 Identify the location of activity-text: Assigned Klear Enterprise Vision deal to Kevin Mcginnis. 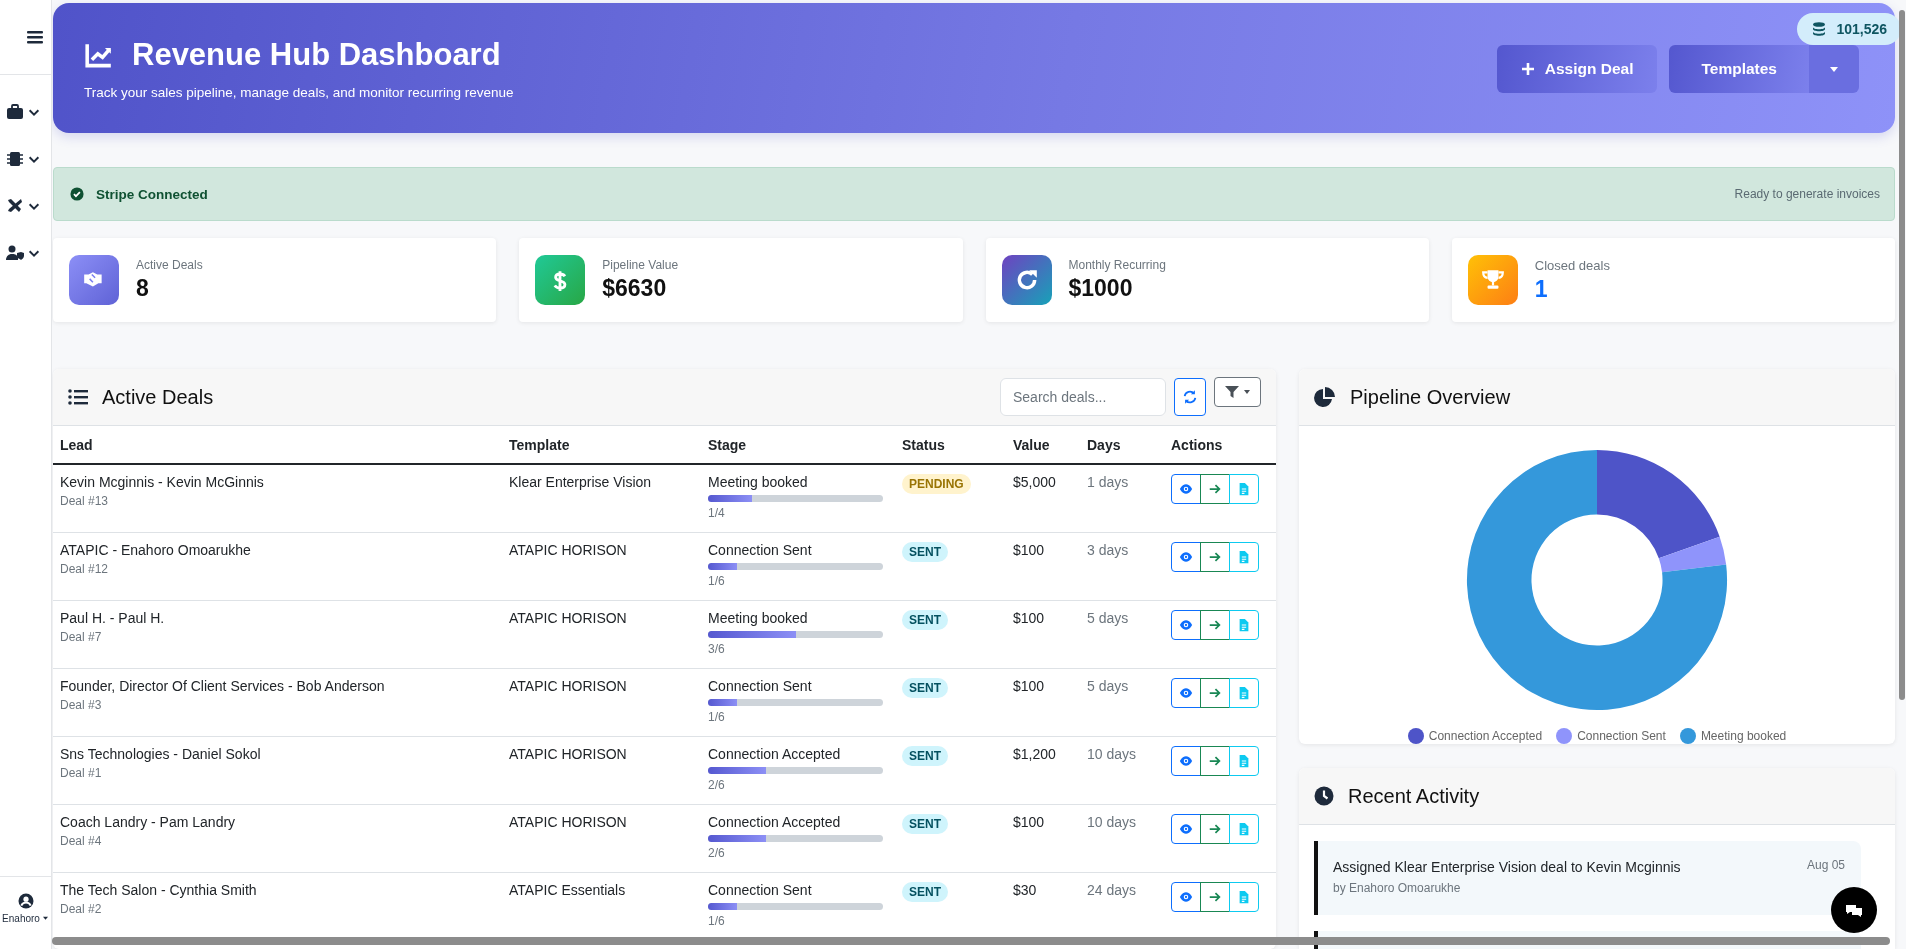
(1507, 867).